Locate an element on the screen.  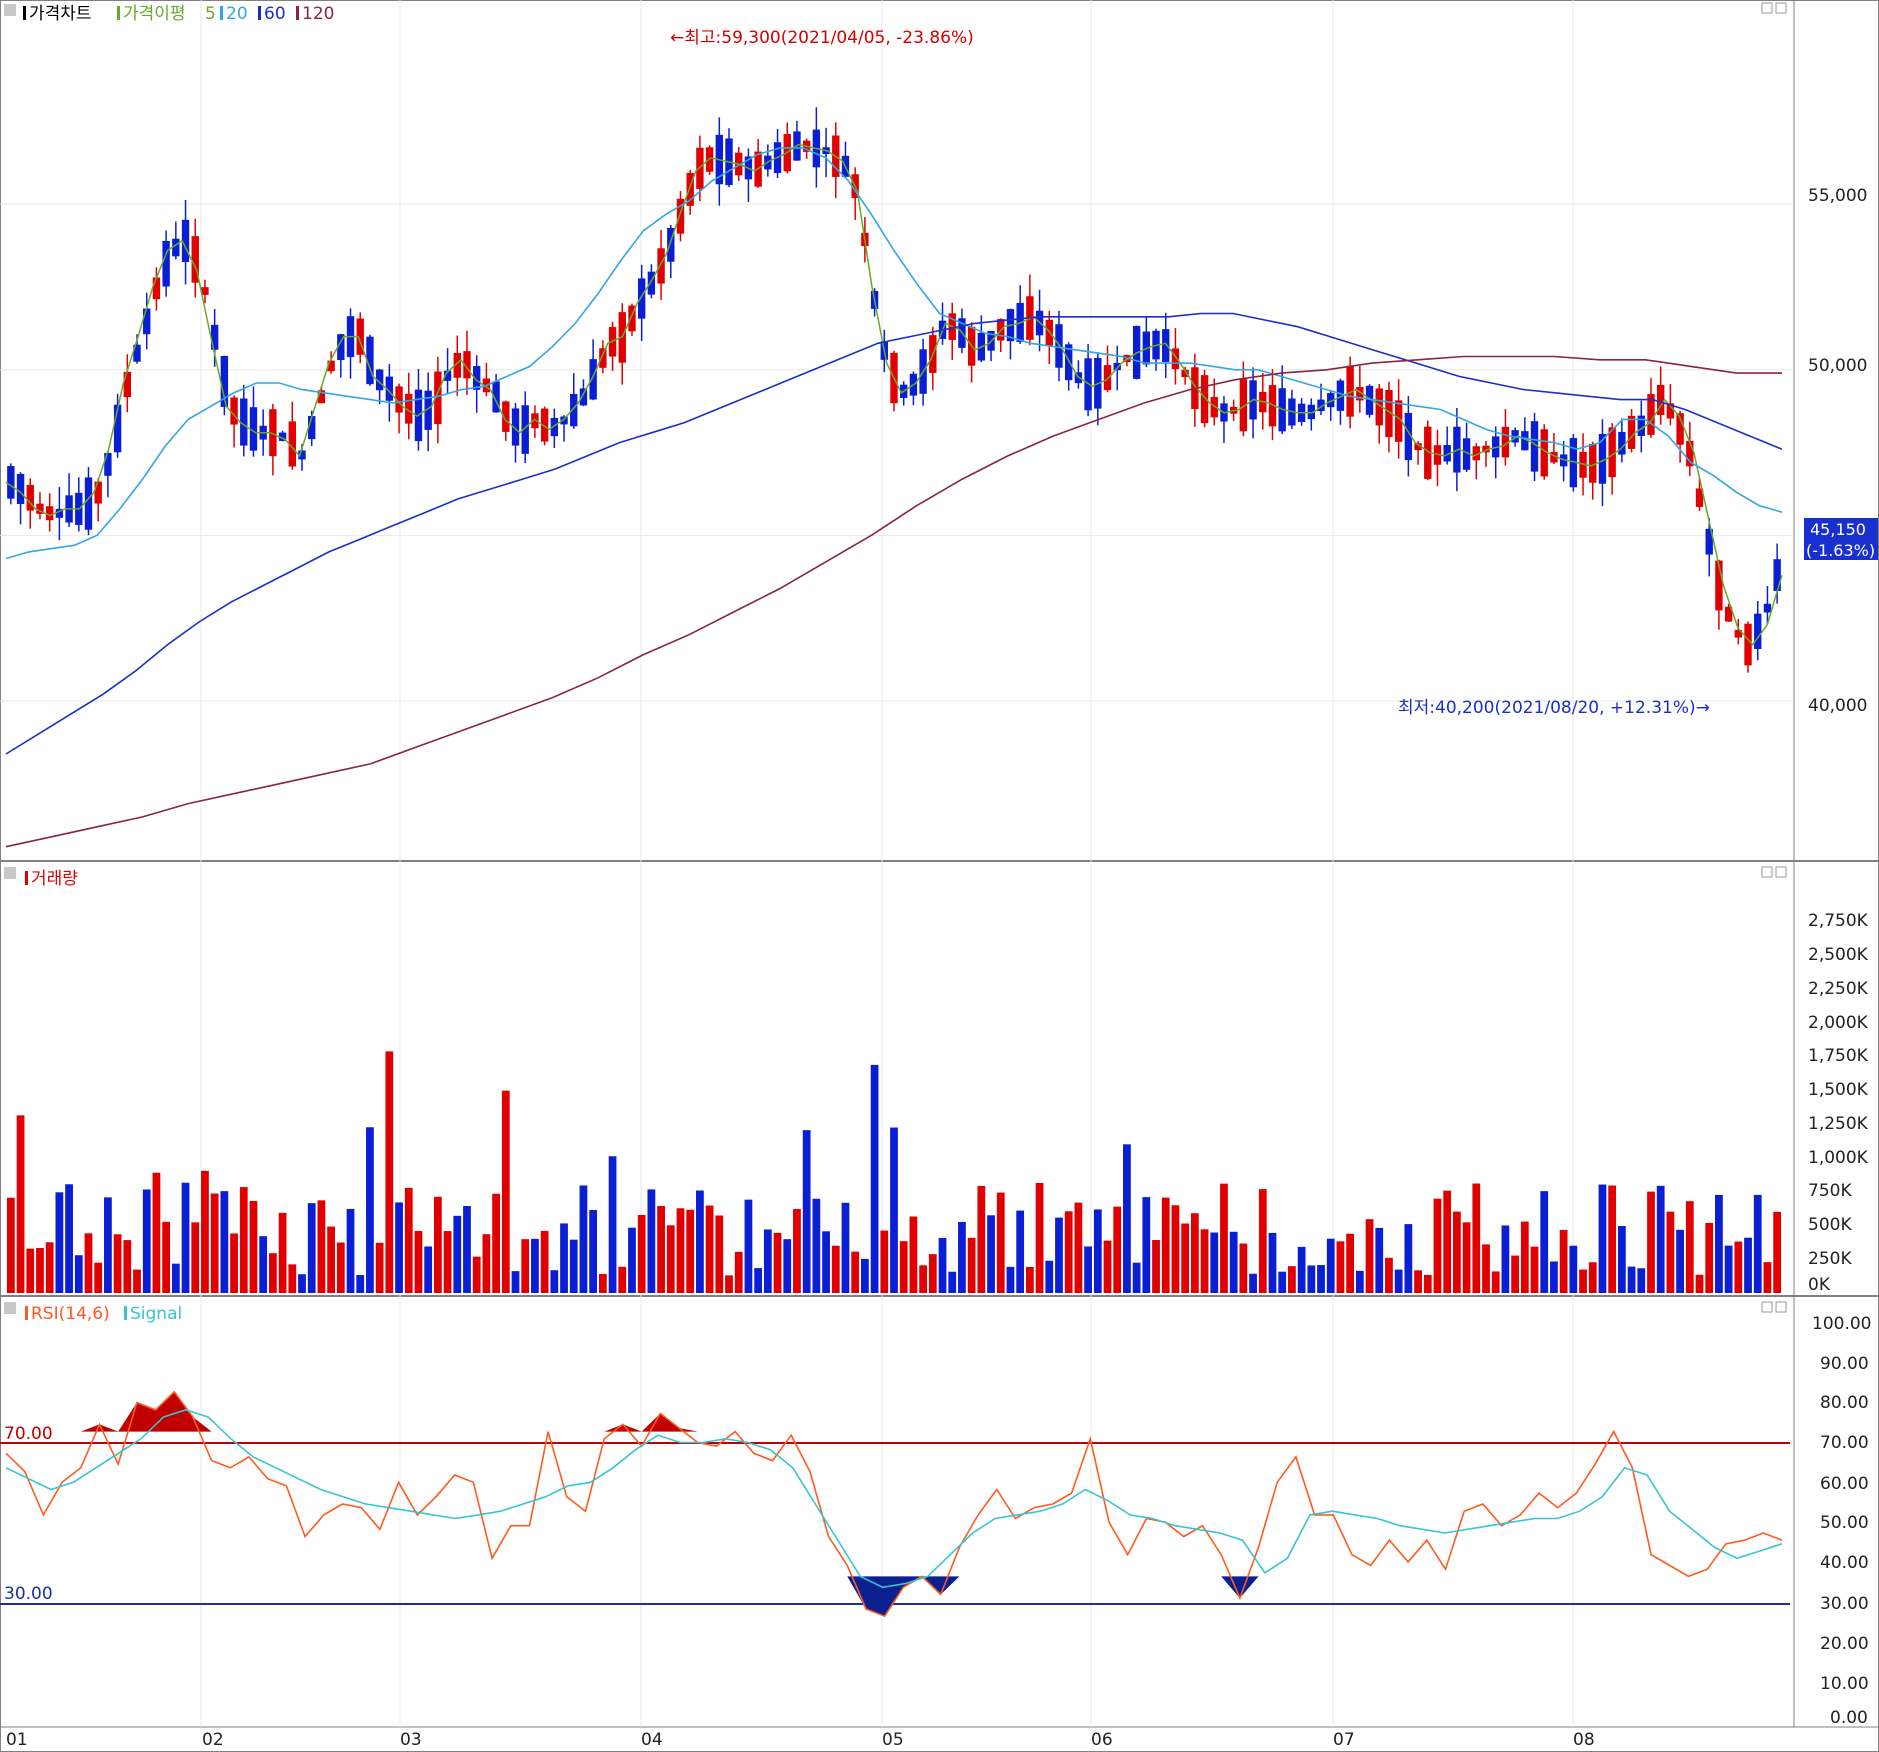
signal-legend-label: Signal is located at coordinates (156, 1314).